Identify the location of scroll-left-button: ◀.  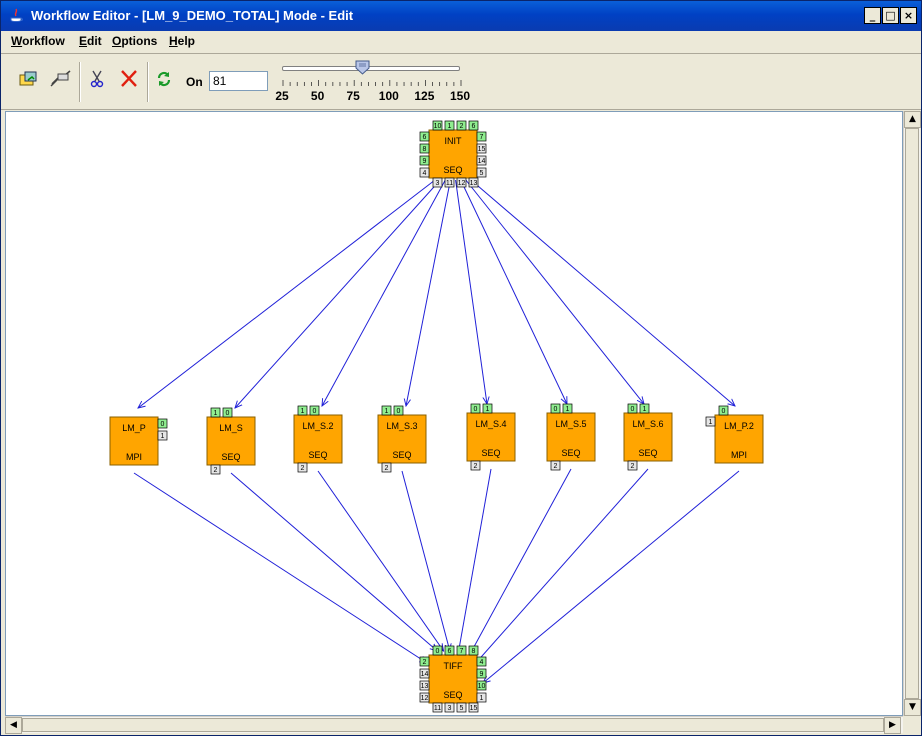
(13, 725).